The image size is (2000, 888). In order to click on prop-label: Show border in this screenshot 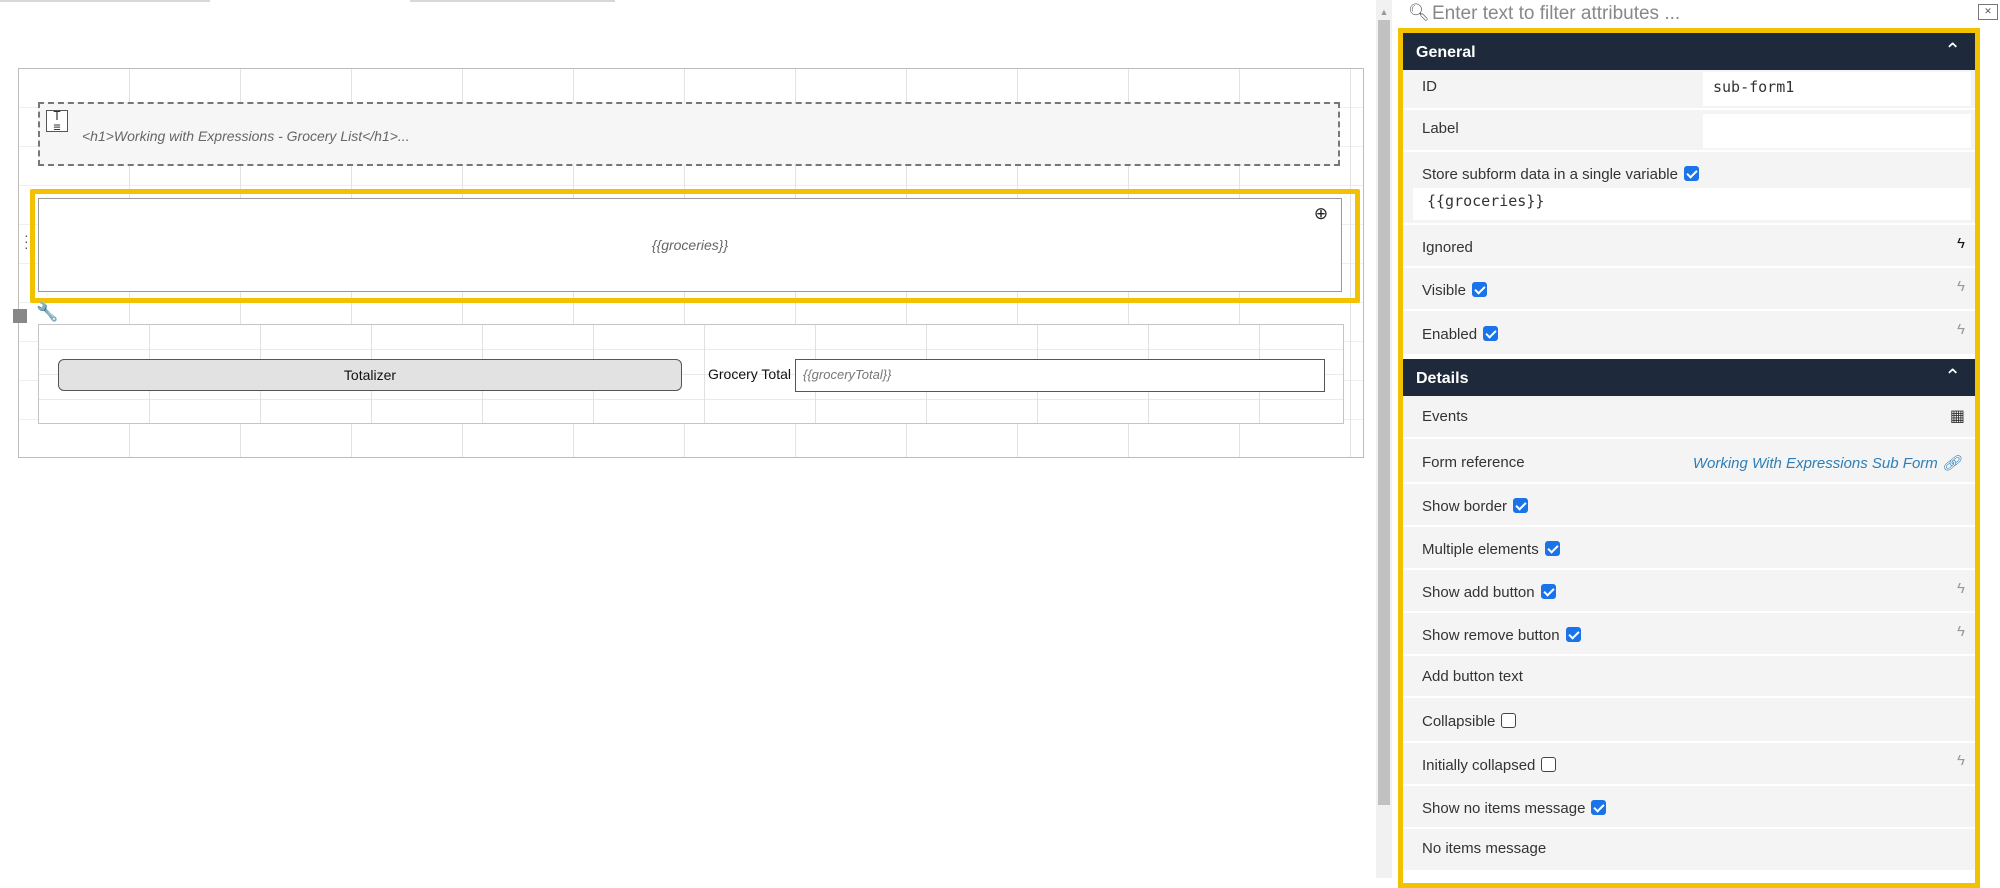, I will do `click(1475, 506)`.